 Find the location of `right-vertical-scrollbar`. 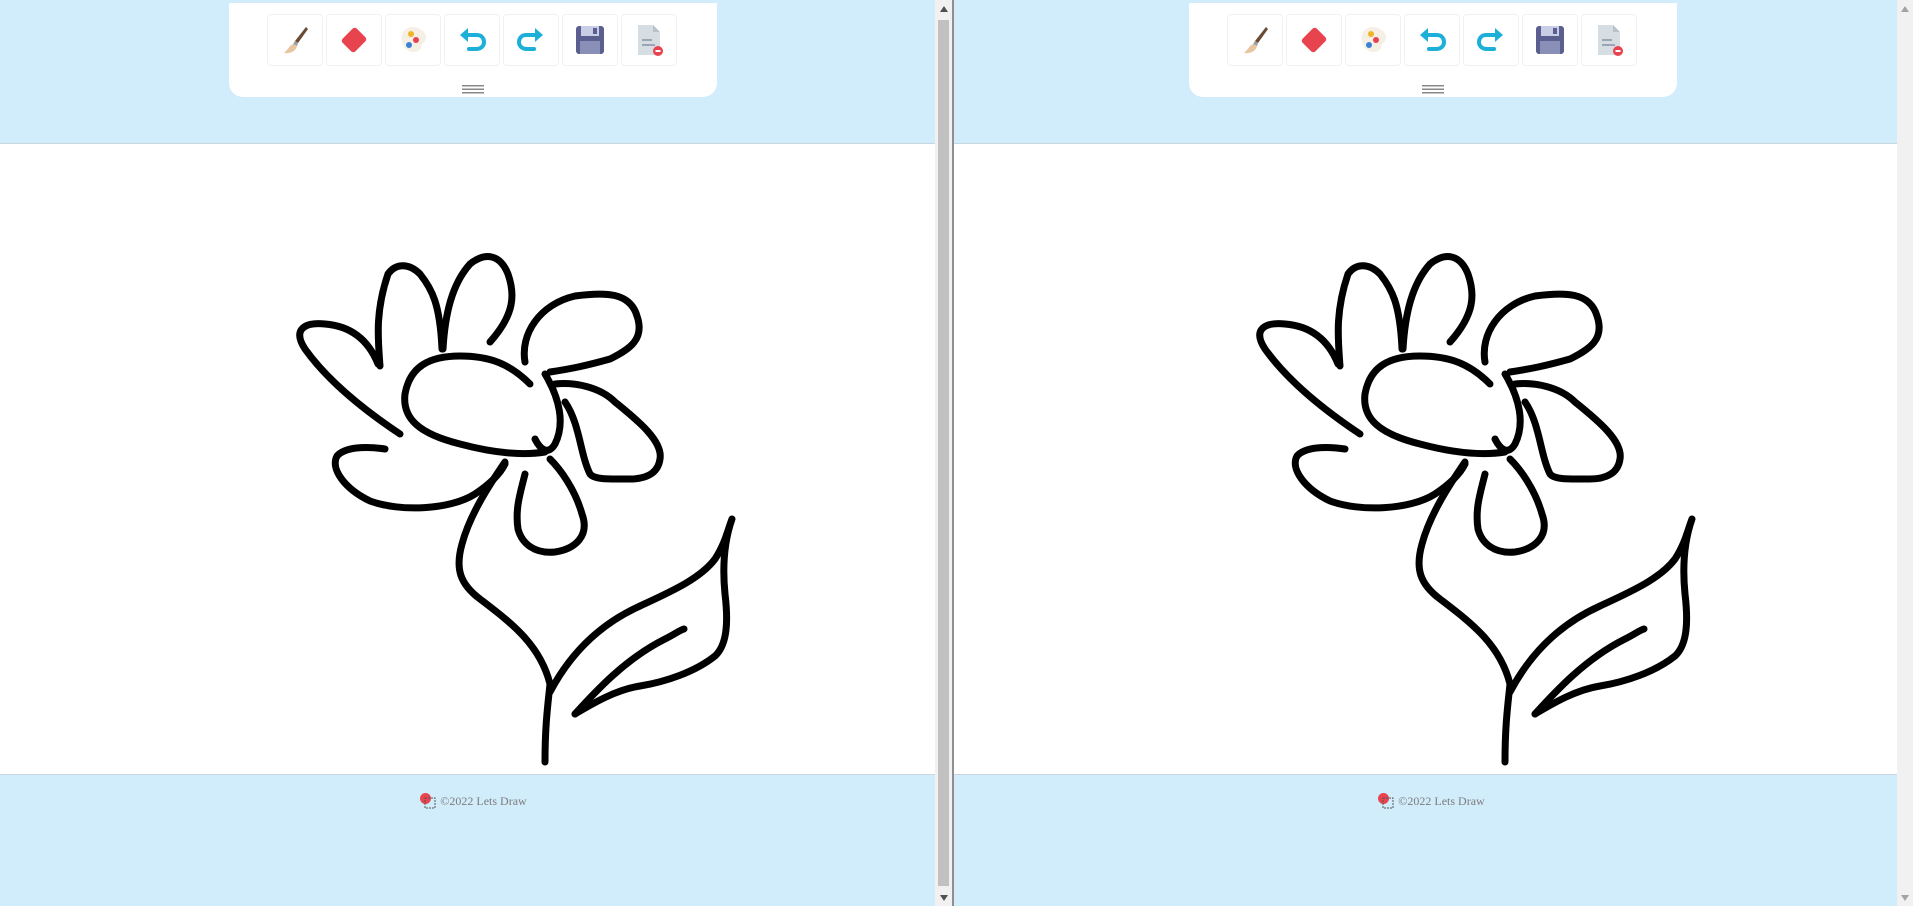

right-vertical-scrollbar is located at coordinates (1905, 453).